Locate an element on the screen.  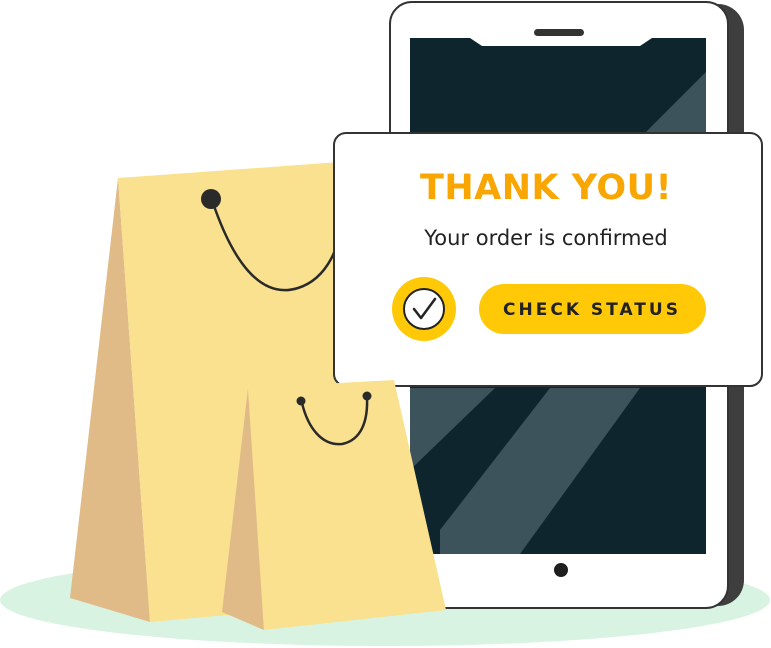
phone-speaker is located at coordinates (559, 32).